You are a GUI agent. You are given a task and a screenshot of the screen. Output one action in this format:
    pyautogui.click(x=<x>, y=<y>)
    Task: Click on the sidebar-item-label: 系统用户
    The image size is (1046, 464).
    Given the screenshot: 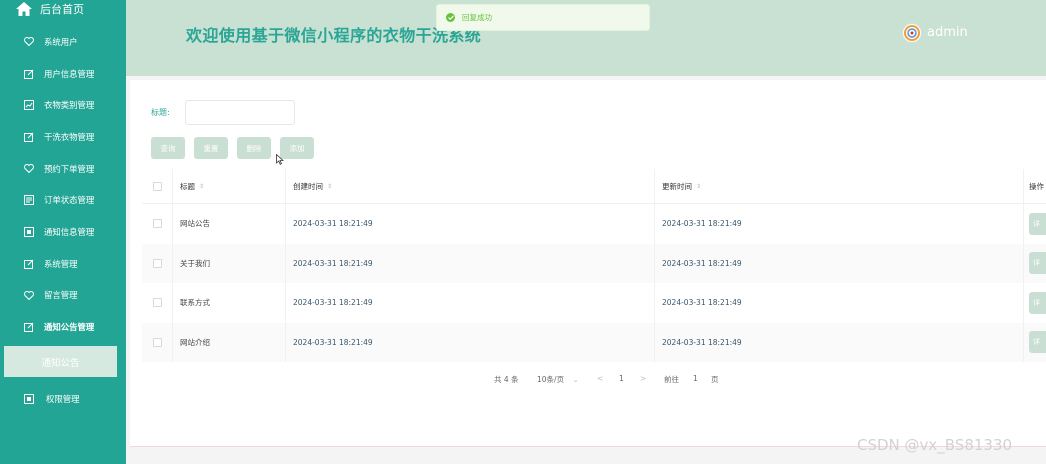 What is the action you would take?
    pyautogui.click(x=61, y=41)
    